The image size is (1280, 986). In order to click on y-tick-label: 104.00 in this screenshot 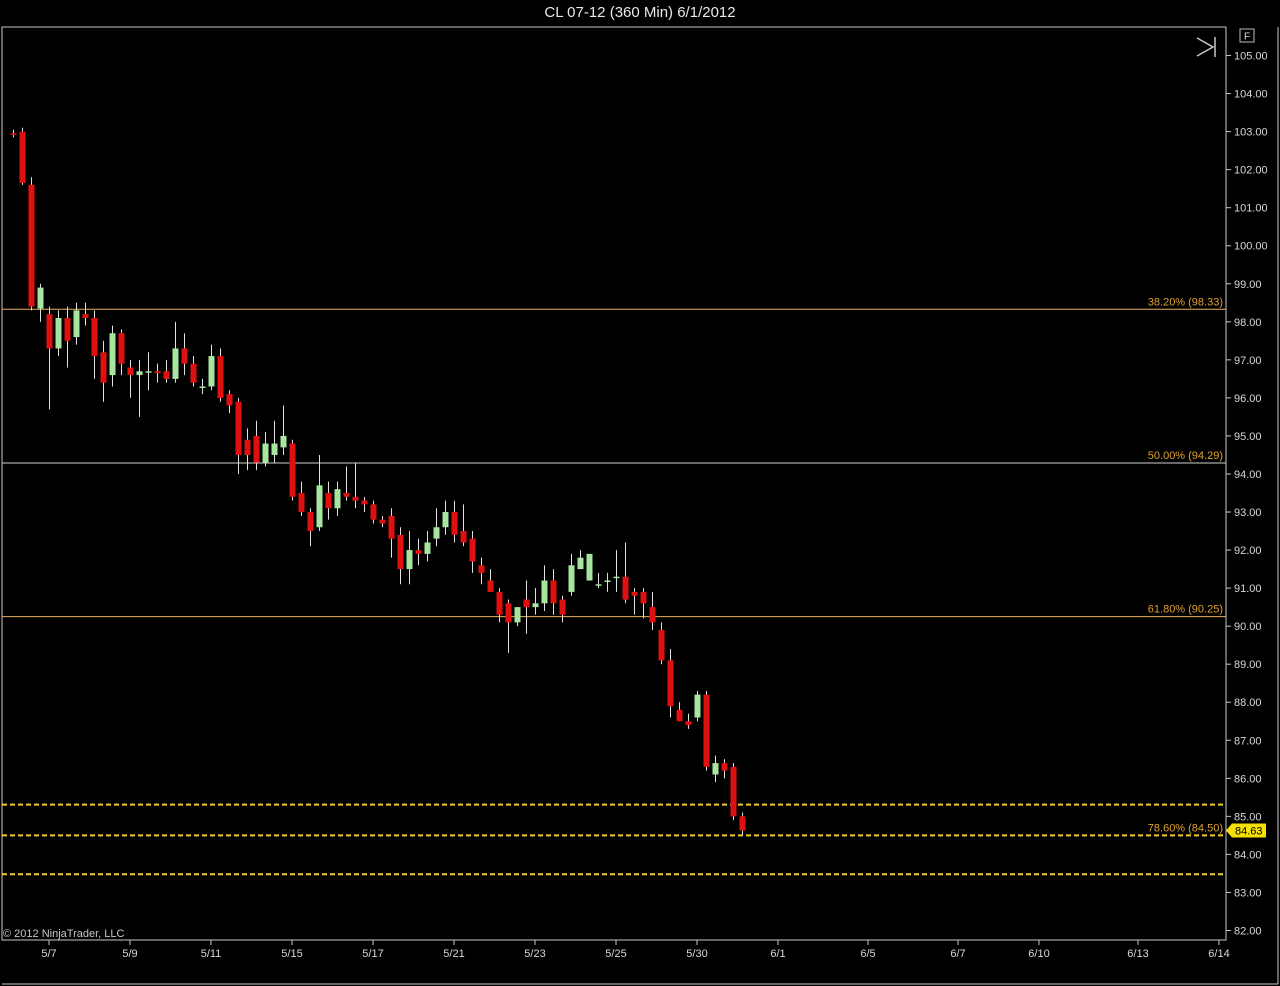, I will do `click(1251, 95)`.